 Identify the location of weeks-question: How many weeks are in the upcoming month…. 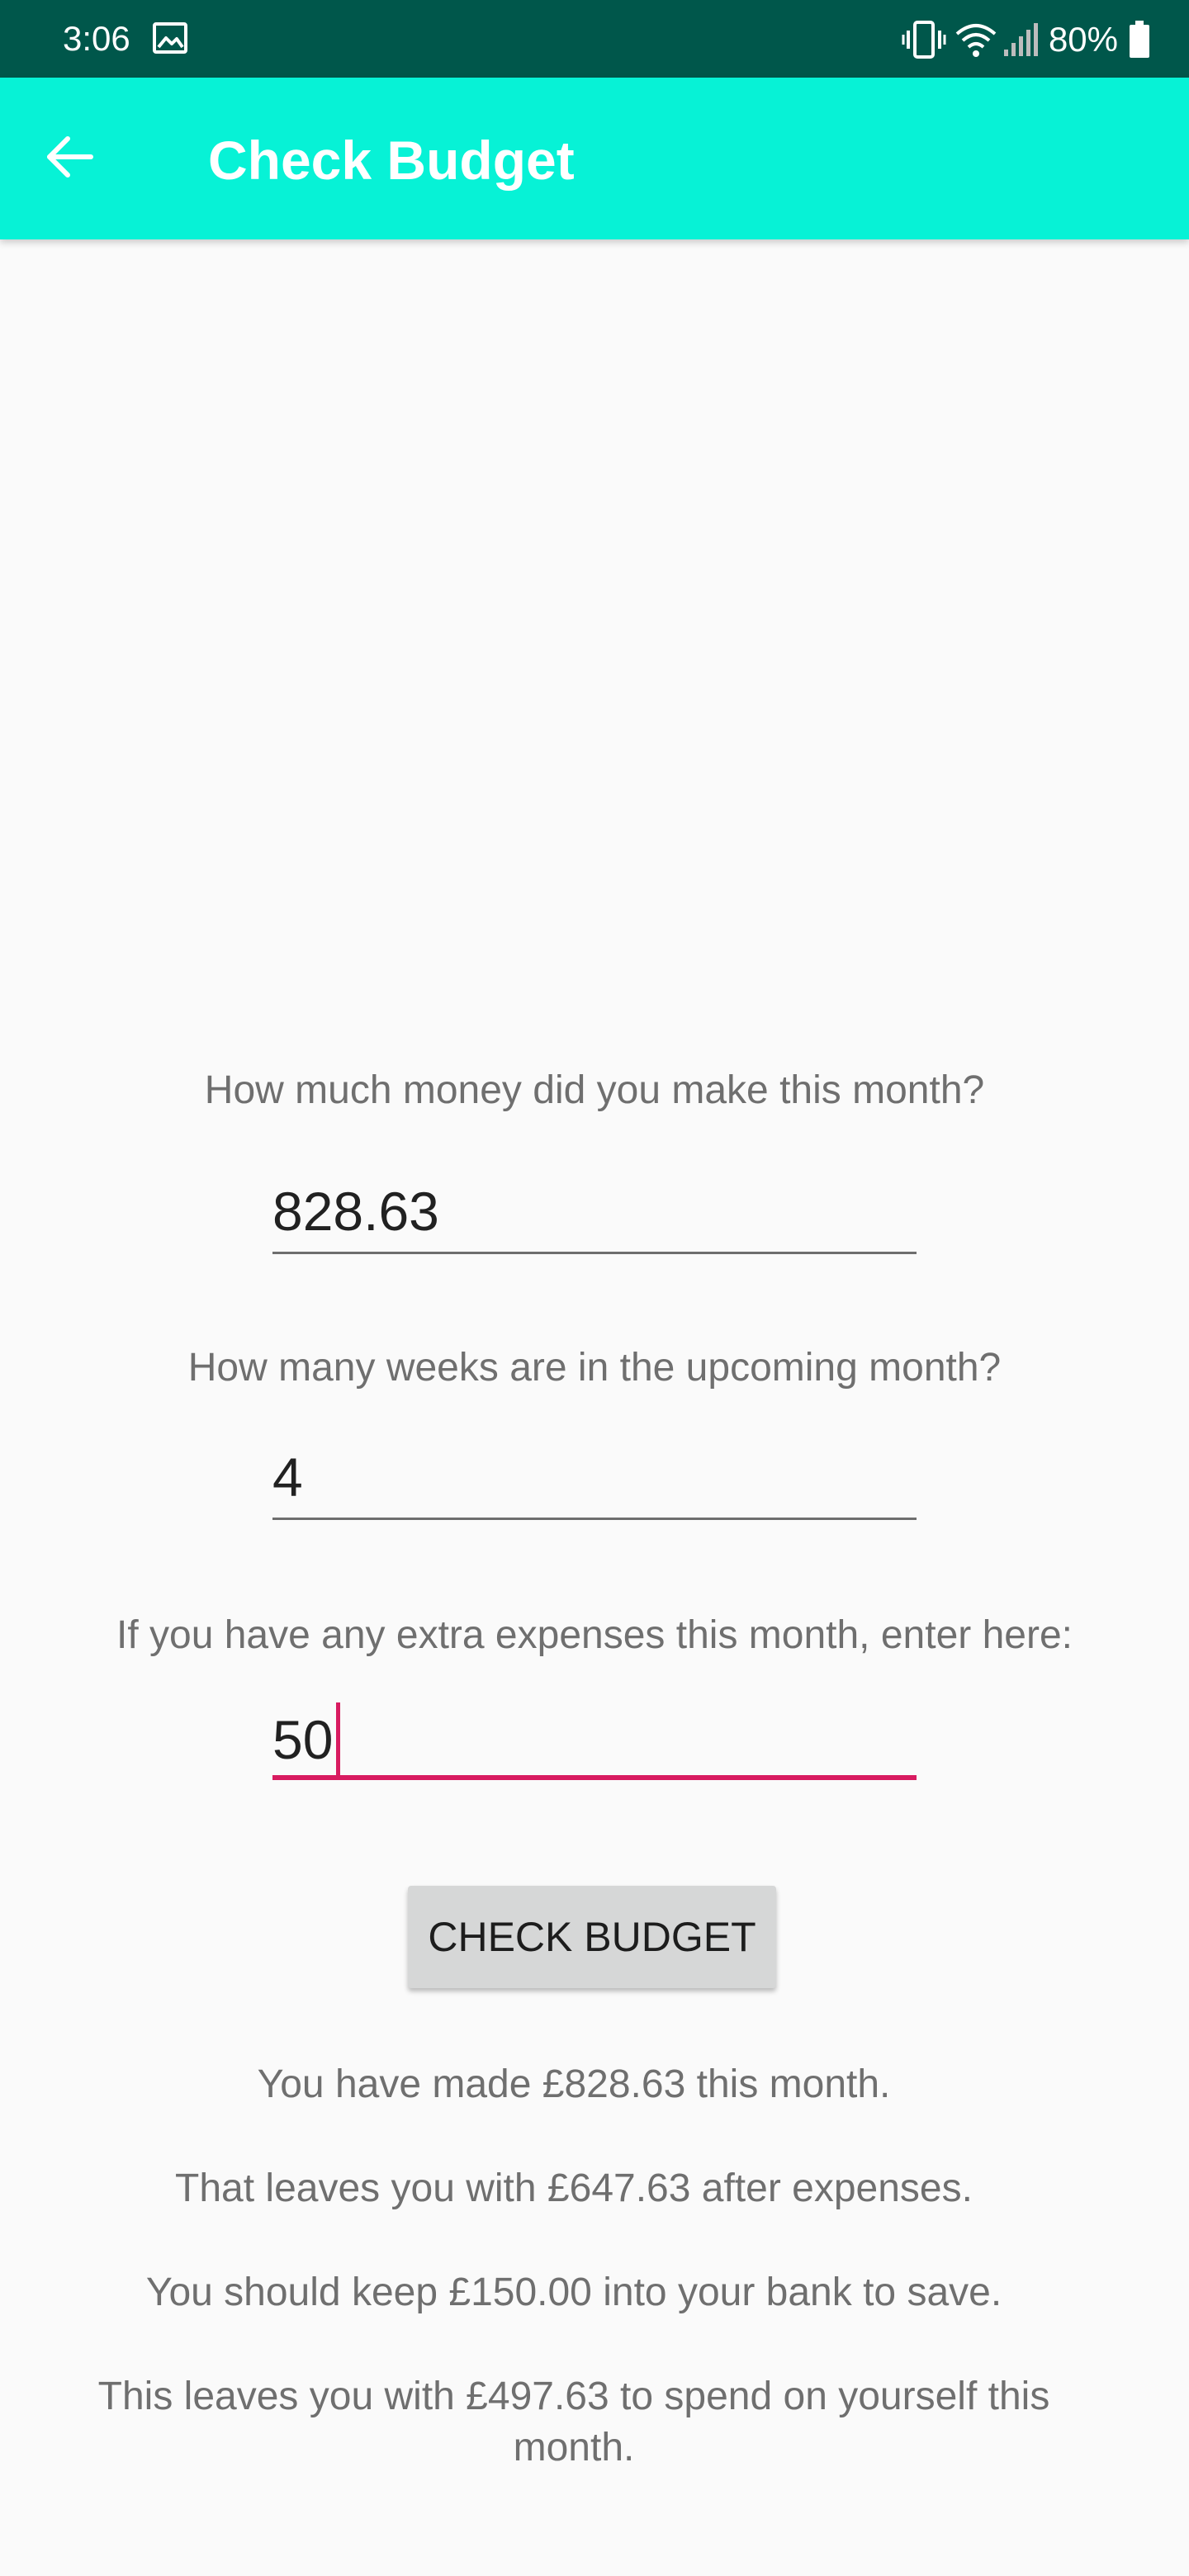
(594, 1368).